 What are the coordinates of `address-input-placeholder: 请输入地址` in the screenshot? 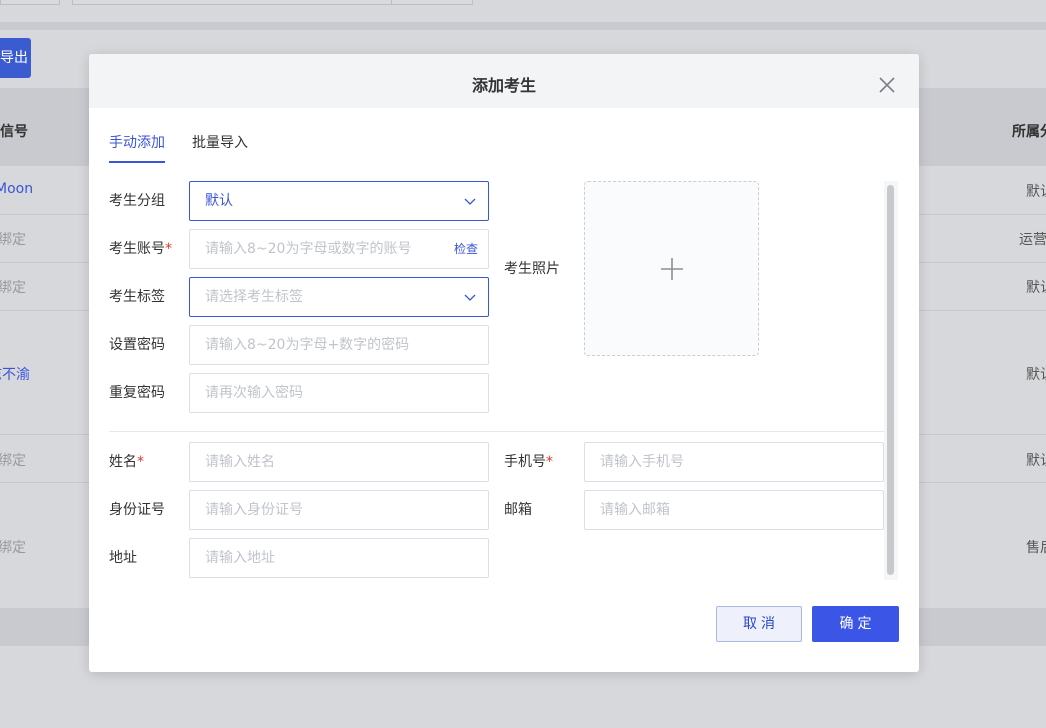 It's located at (240, 558).